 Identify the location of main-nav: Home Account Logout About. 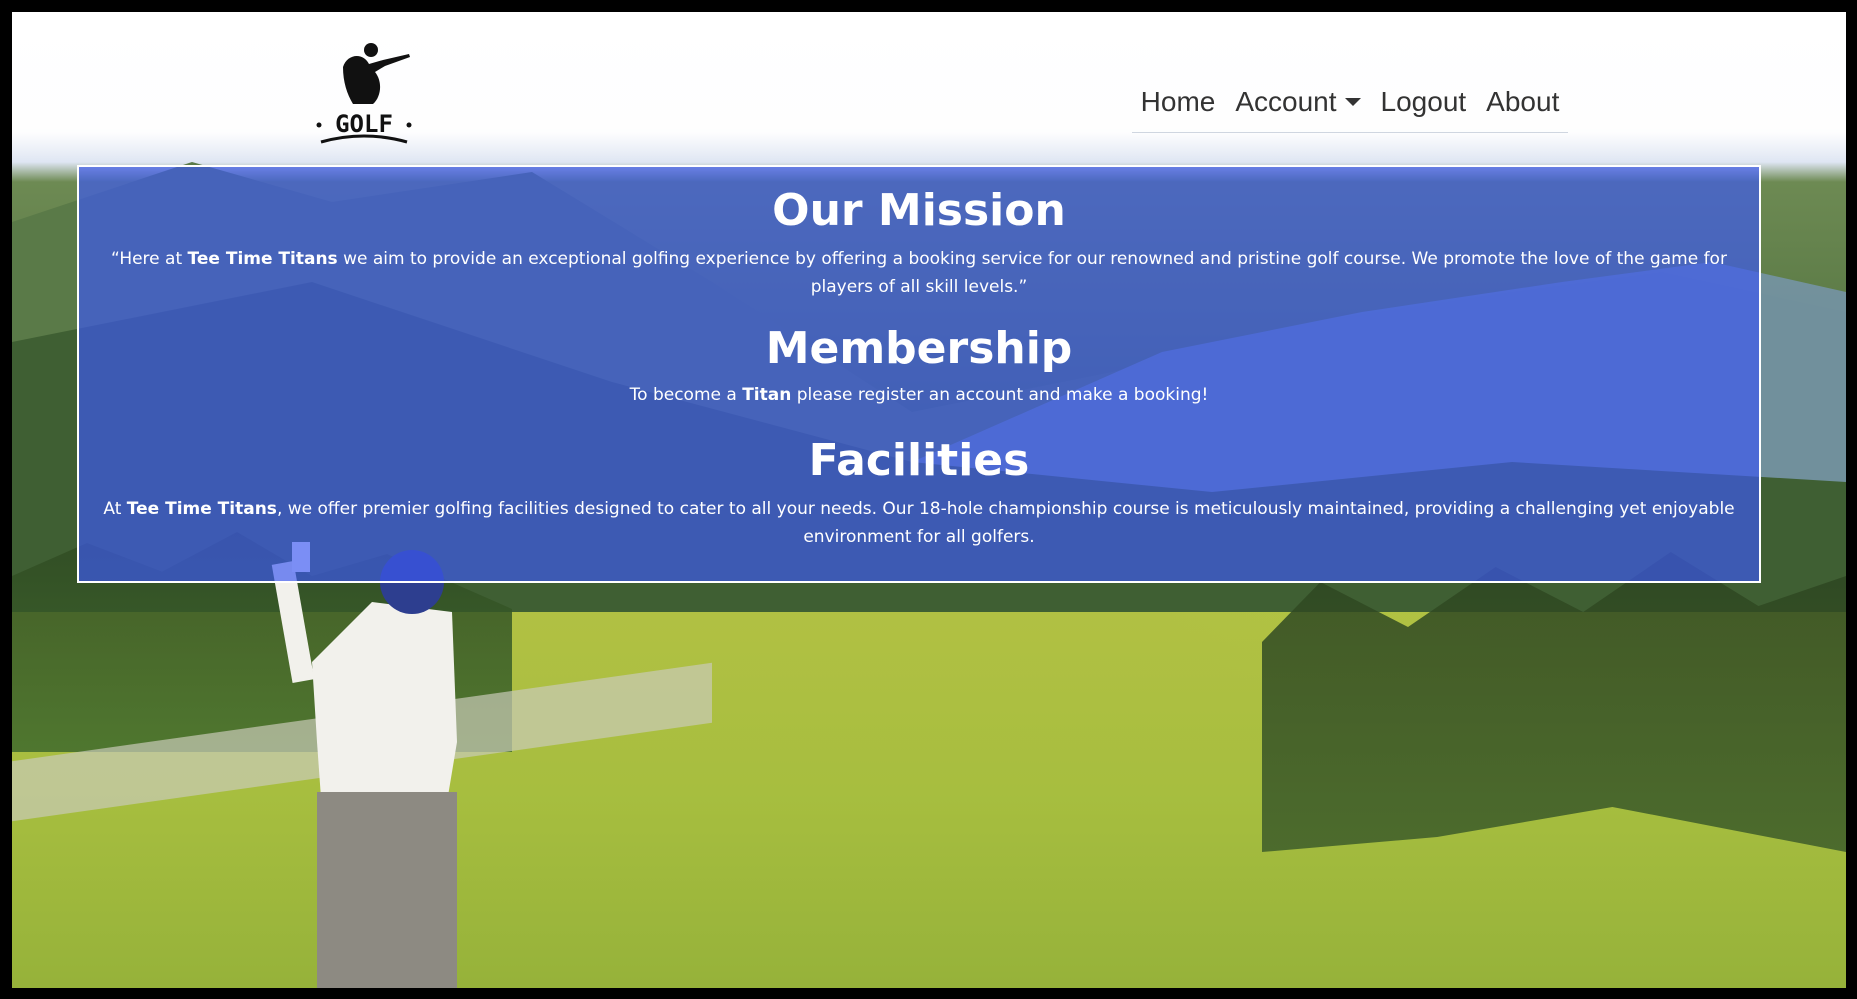
(1350, 102).